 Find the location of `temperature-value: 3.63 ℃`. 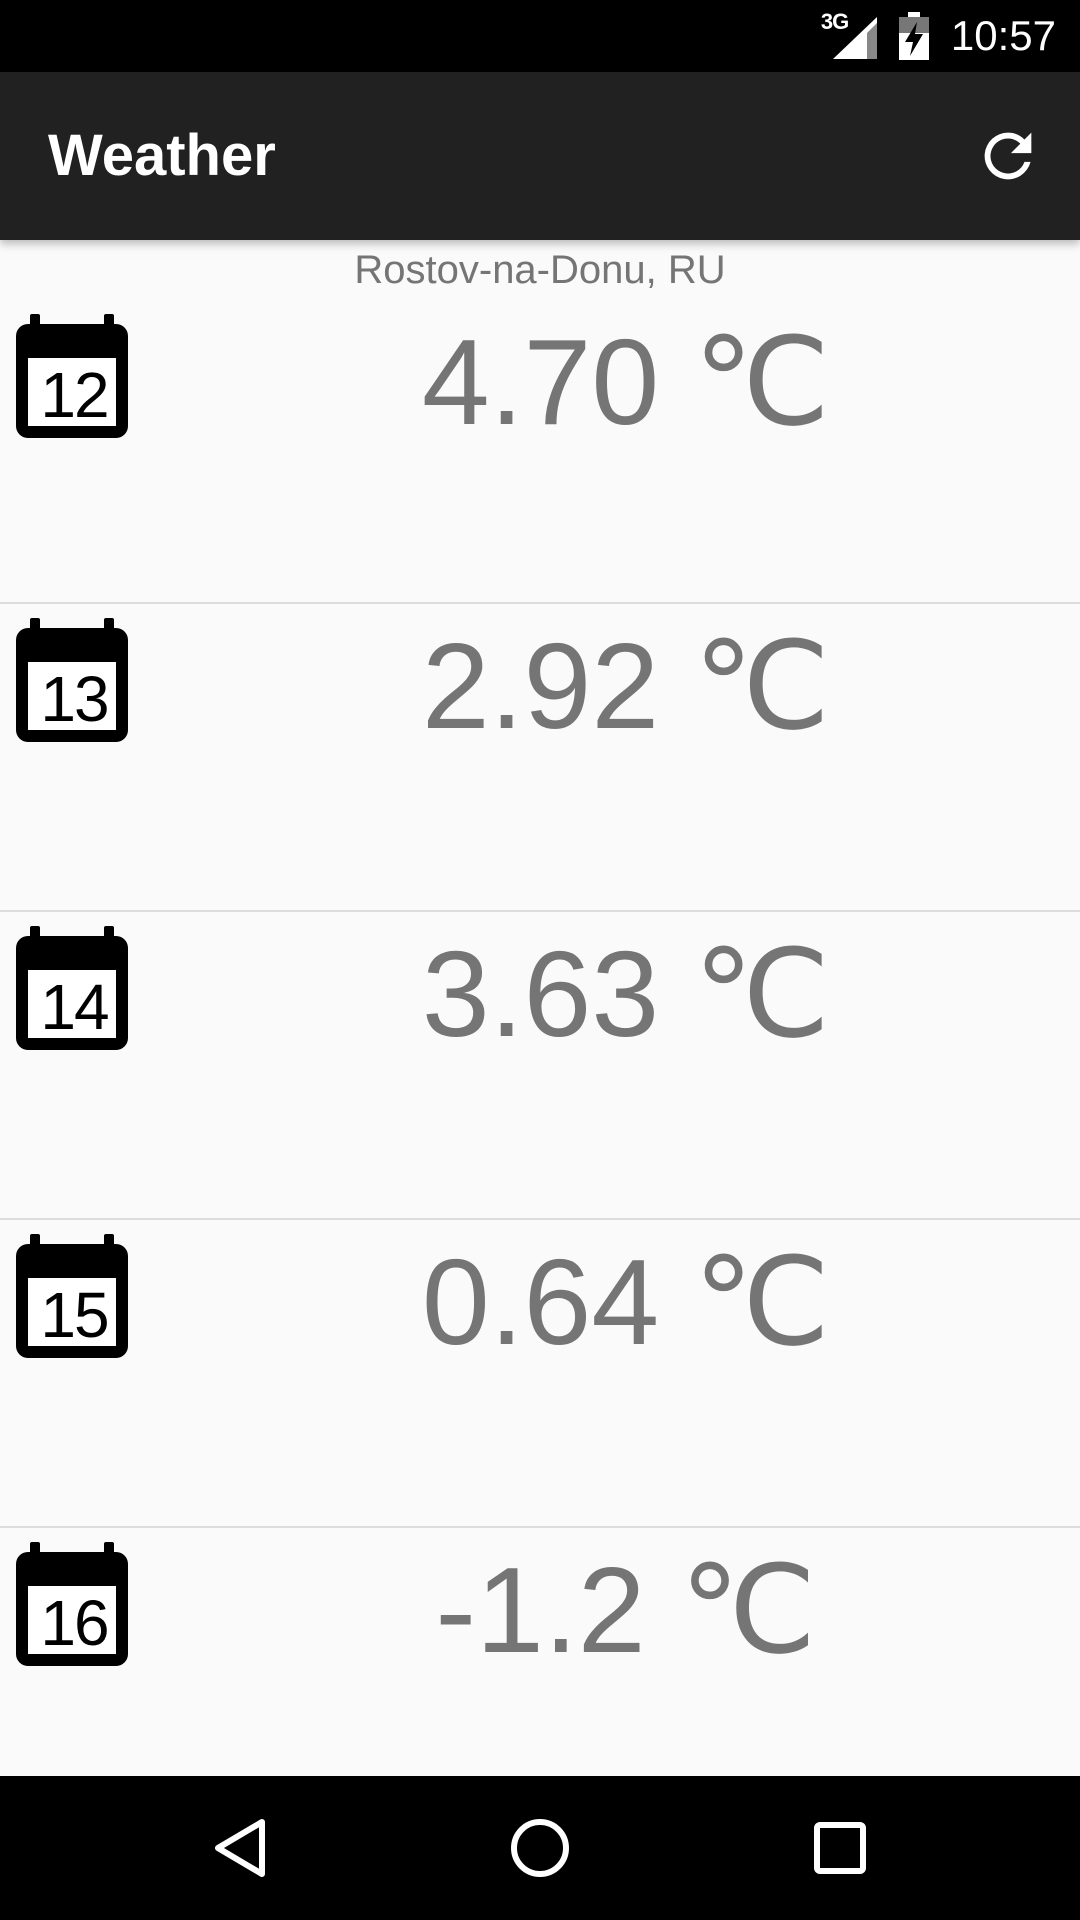

temperature-value: 3.63 ℃ is located at coordinates (626, 994).